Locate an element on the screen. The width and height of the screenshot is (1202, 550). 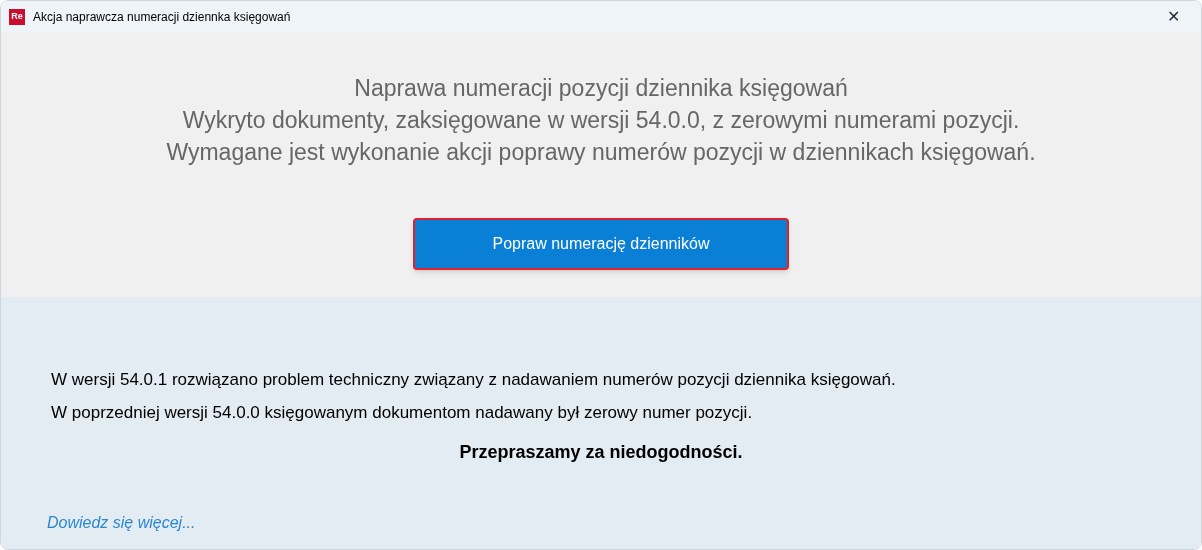
close-button: ✕ is located at coordinates (1173, 16).